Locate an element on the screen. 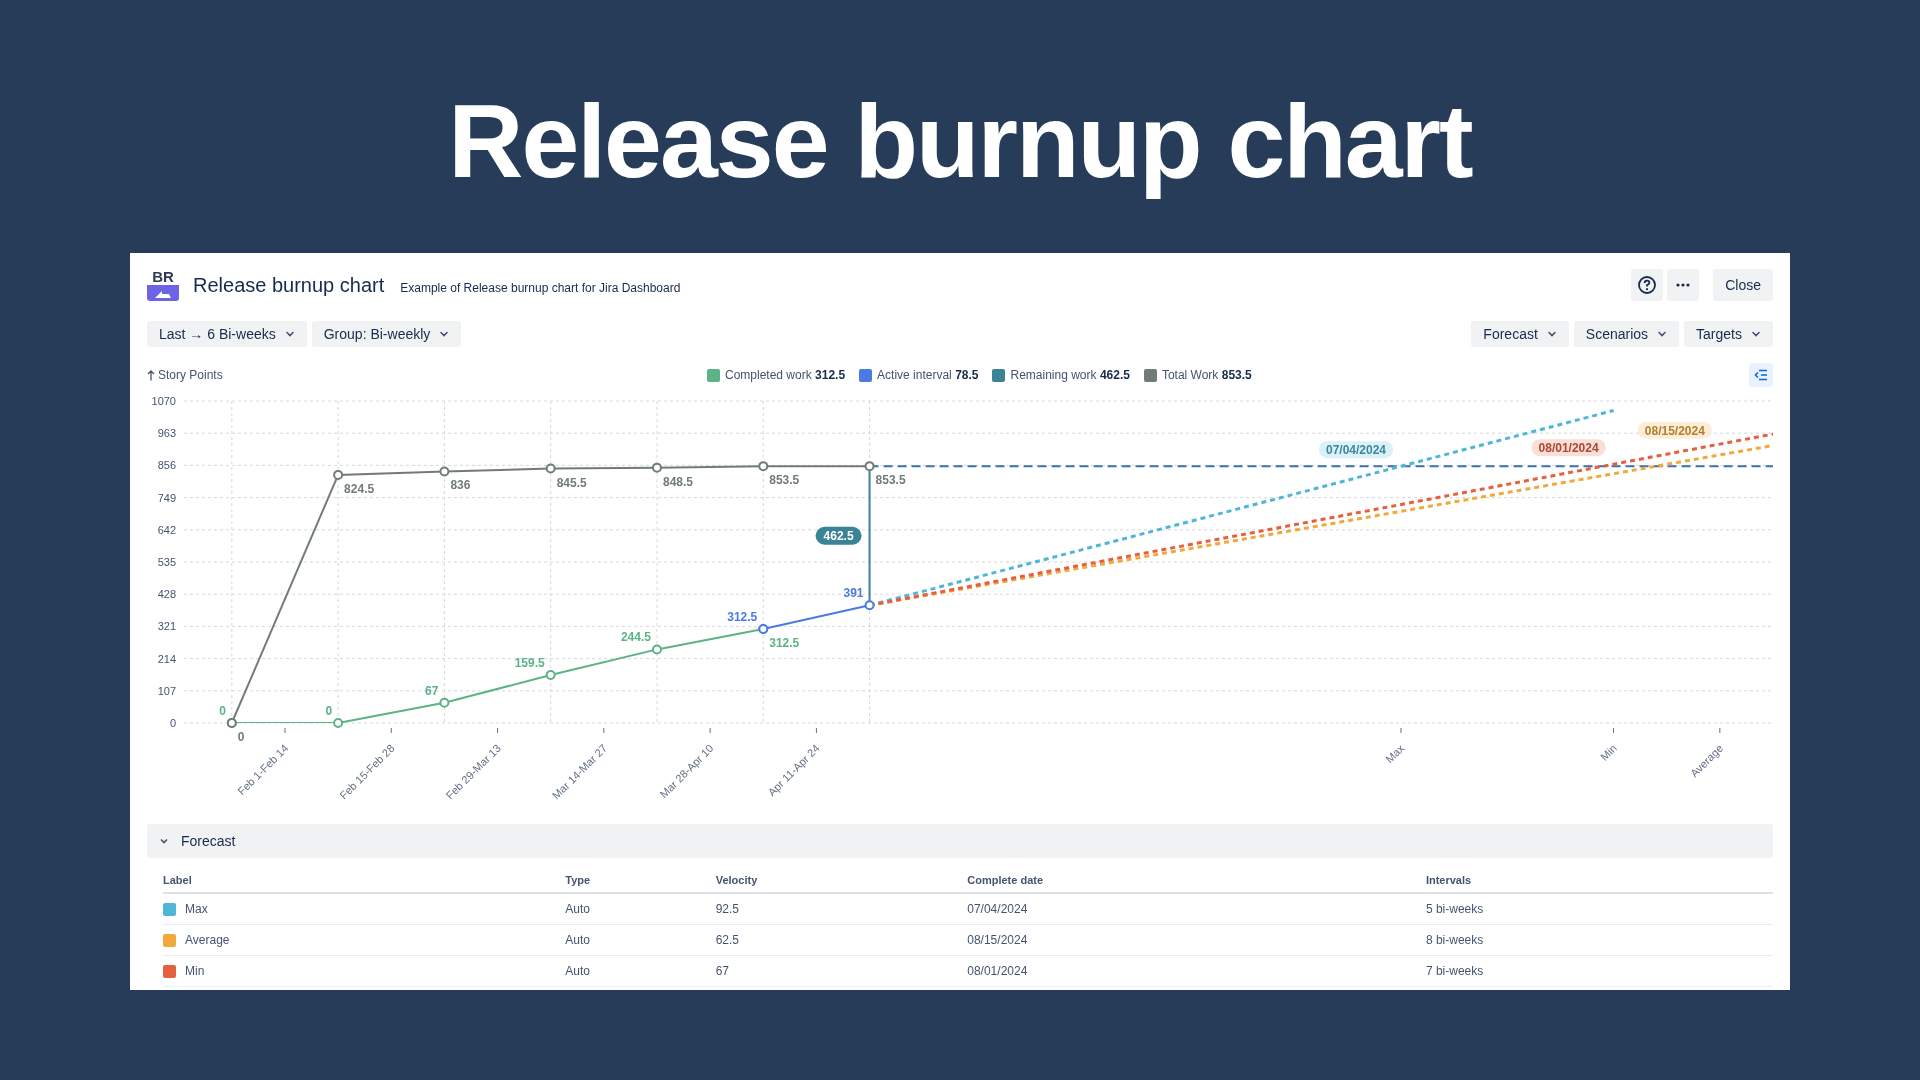  annotation: 08/15/2024 is located at coordinates (1675, 430).